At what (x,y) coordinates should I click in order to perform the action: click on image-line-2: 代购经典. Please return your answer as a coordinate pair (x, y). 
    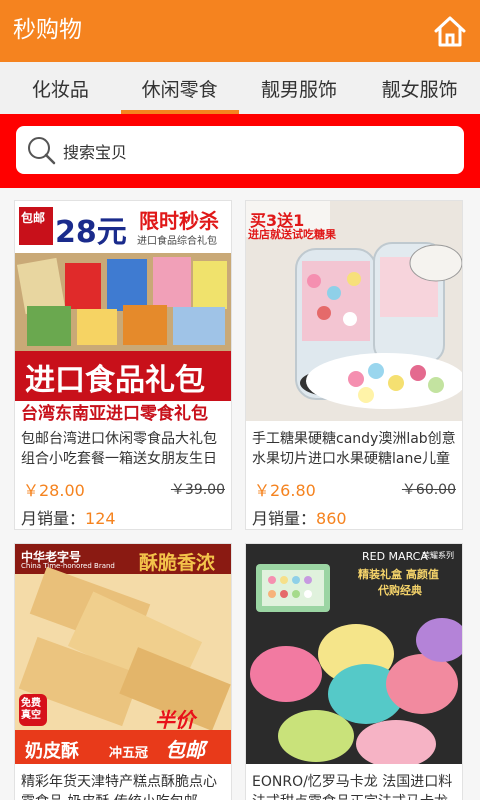
    Looking at the image, I should click on (400, 590).